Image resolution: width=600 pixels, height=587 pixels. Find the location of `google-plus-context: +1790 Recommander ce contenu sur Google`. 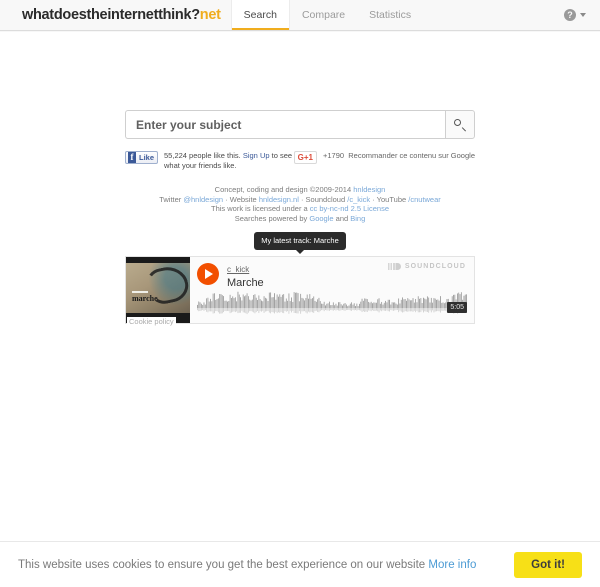

google-plus-context: +1790 Recommander ce contenu sur Google is located at coordinates (399, 156).